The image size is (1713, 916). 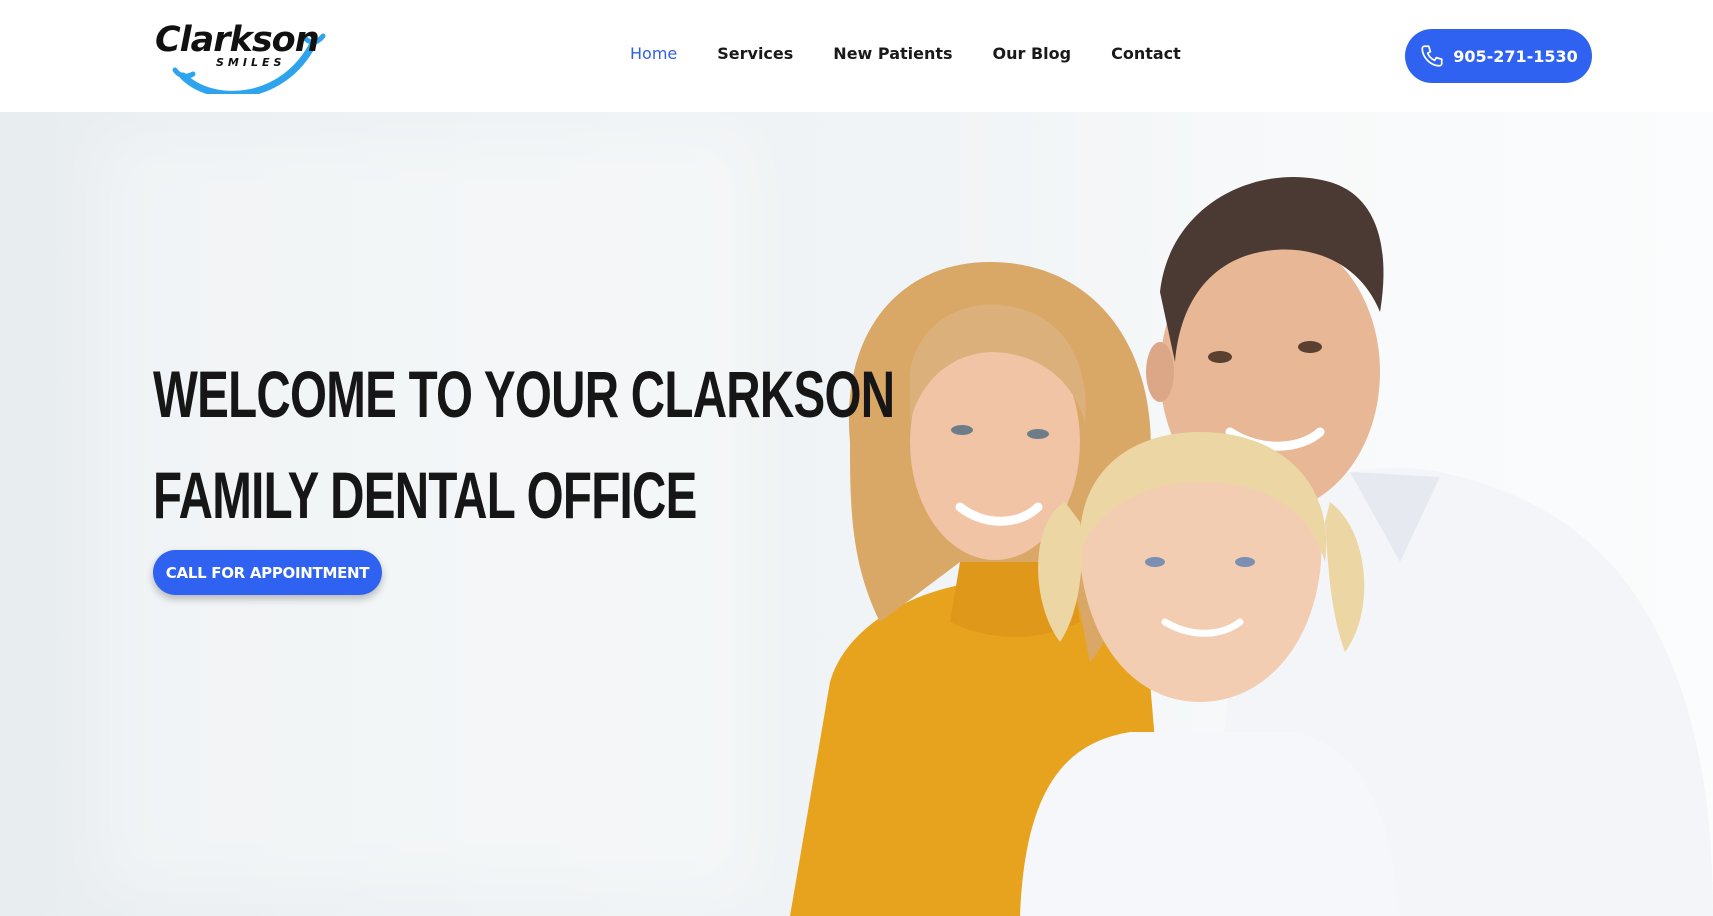 What do you see at coordinates (237, 40) in the screenshot?
I see `logo-wordmark: Clarkson` at bounding box center [237, 40].